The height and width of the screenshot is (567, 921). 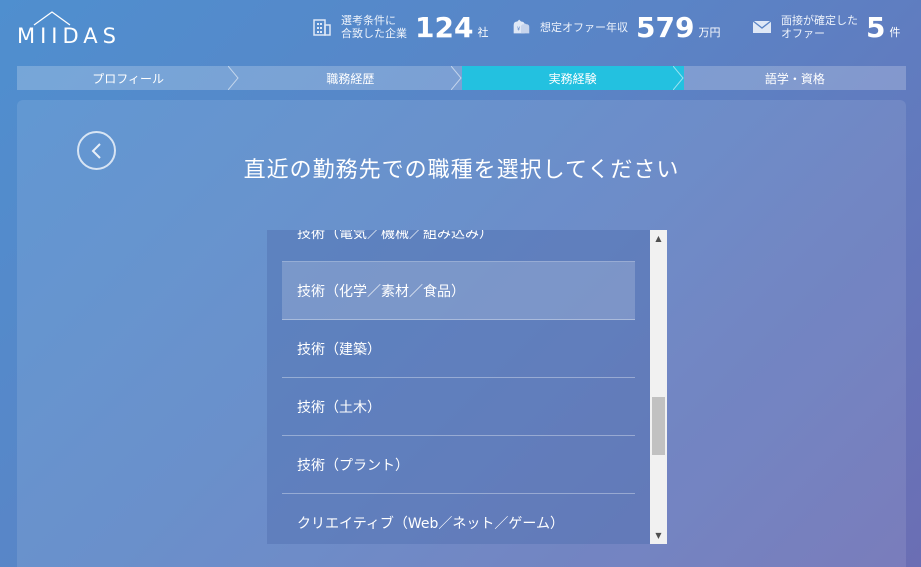 I want to click on offer-salary-value: 579, so click(x=665, y=27).